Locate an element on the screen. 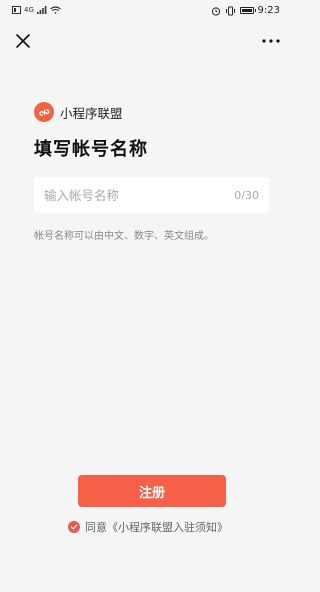 This screenshot has height=592, width=320. status-left: 4G is located at coordinates (36, 10).